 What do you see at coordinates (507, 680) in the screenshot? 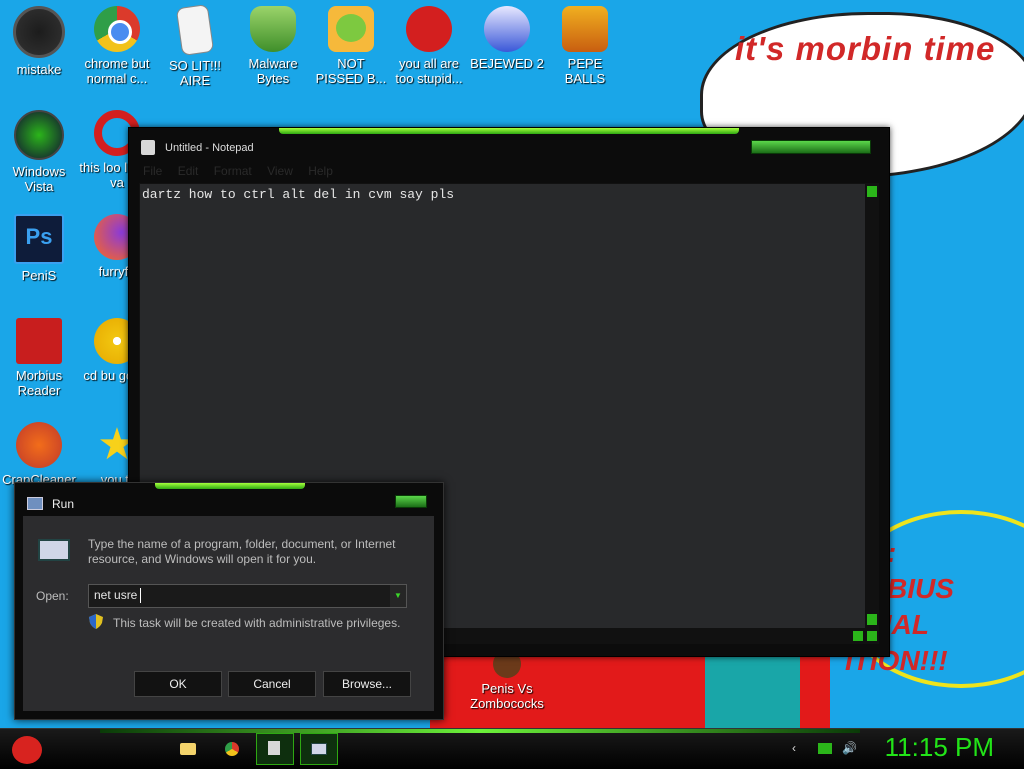
I see `desktop-icon-penis-vs-zombococks: Penis Vs Zombococks` at bounding box center [507, 680].